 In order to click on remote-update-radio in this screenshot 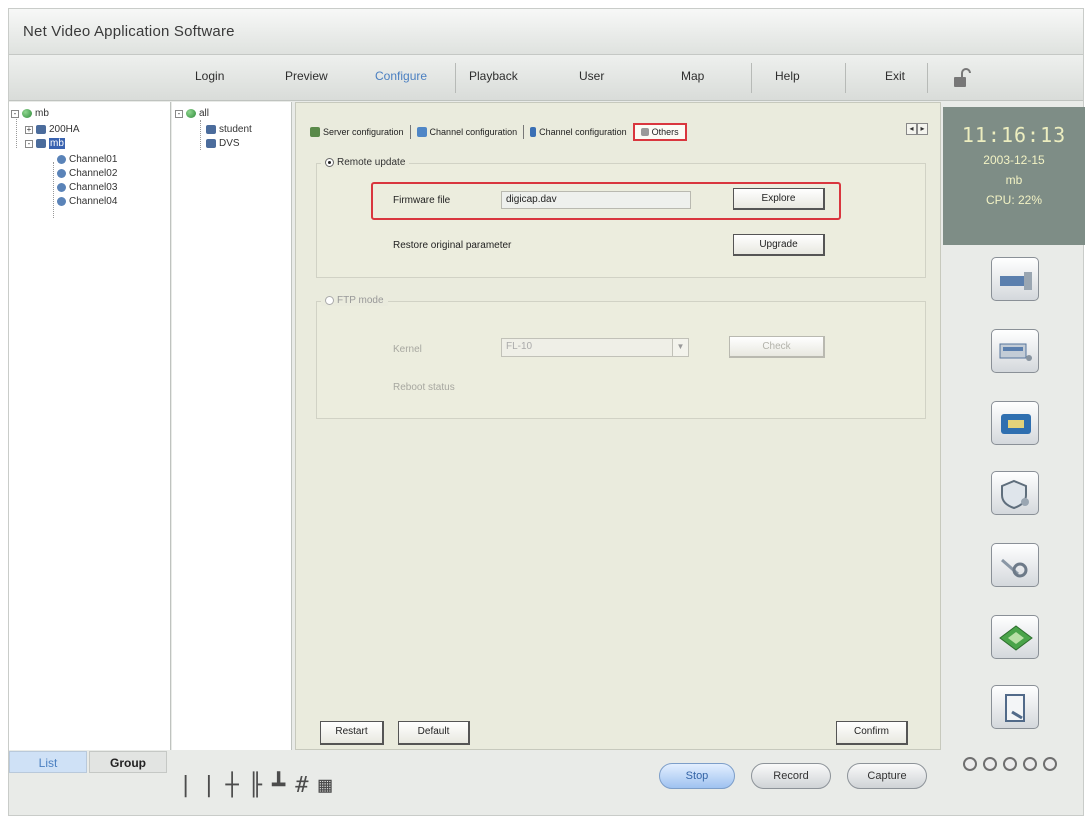, I will do `click(329, 162)`.